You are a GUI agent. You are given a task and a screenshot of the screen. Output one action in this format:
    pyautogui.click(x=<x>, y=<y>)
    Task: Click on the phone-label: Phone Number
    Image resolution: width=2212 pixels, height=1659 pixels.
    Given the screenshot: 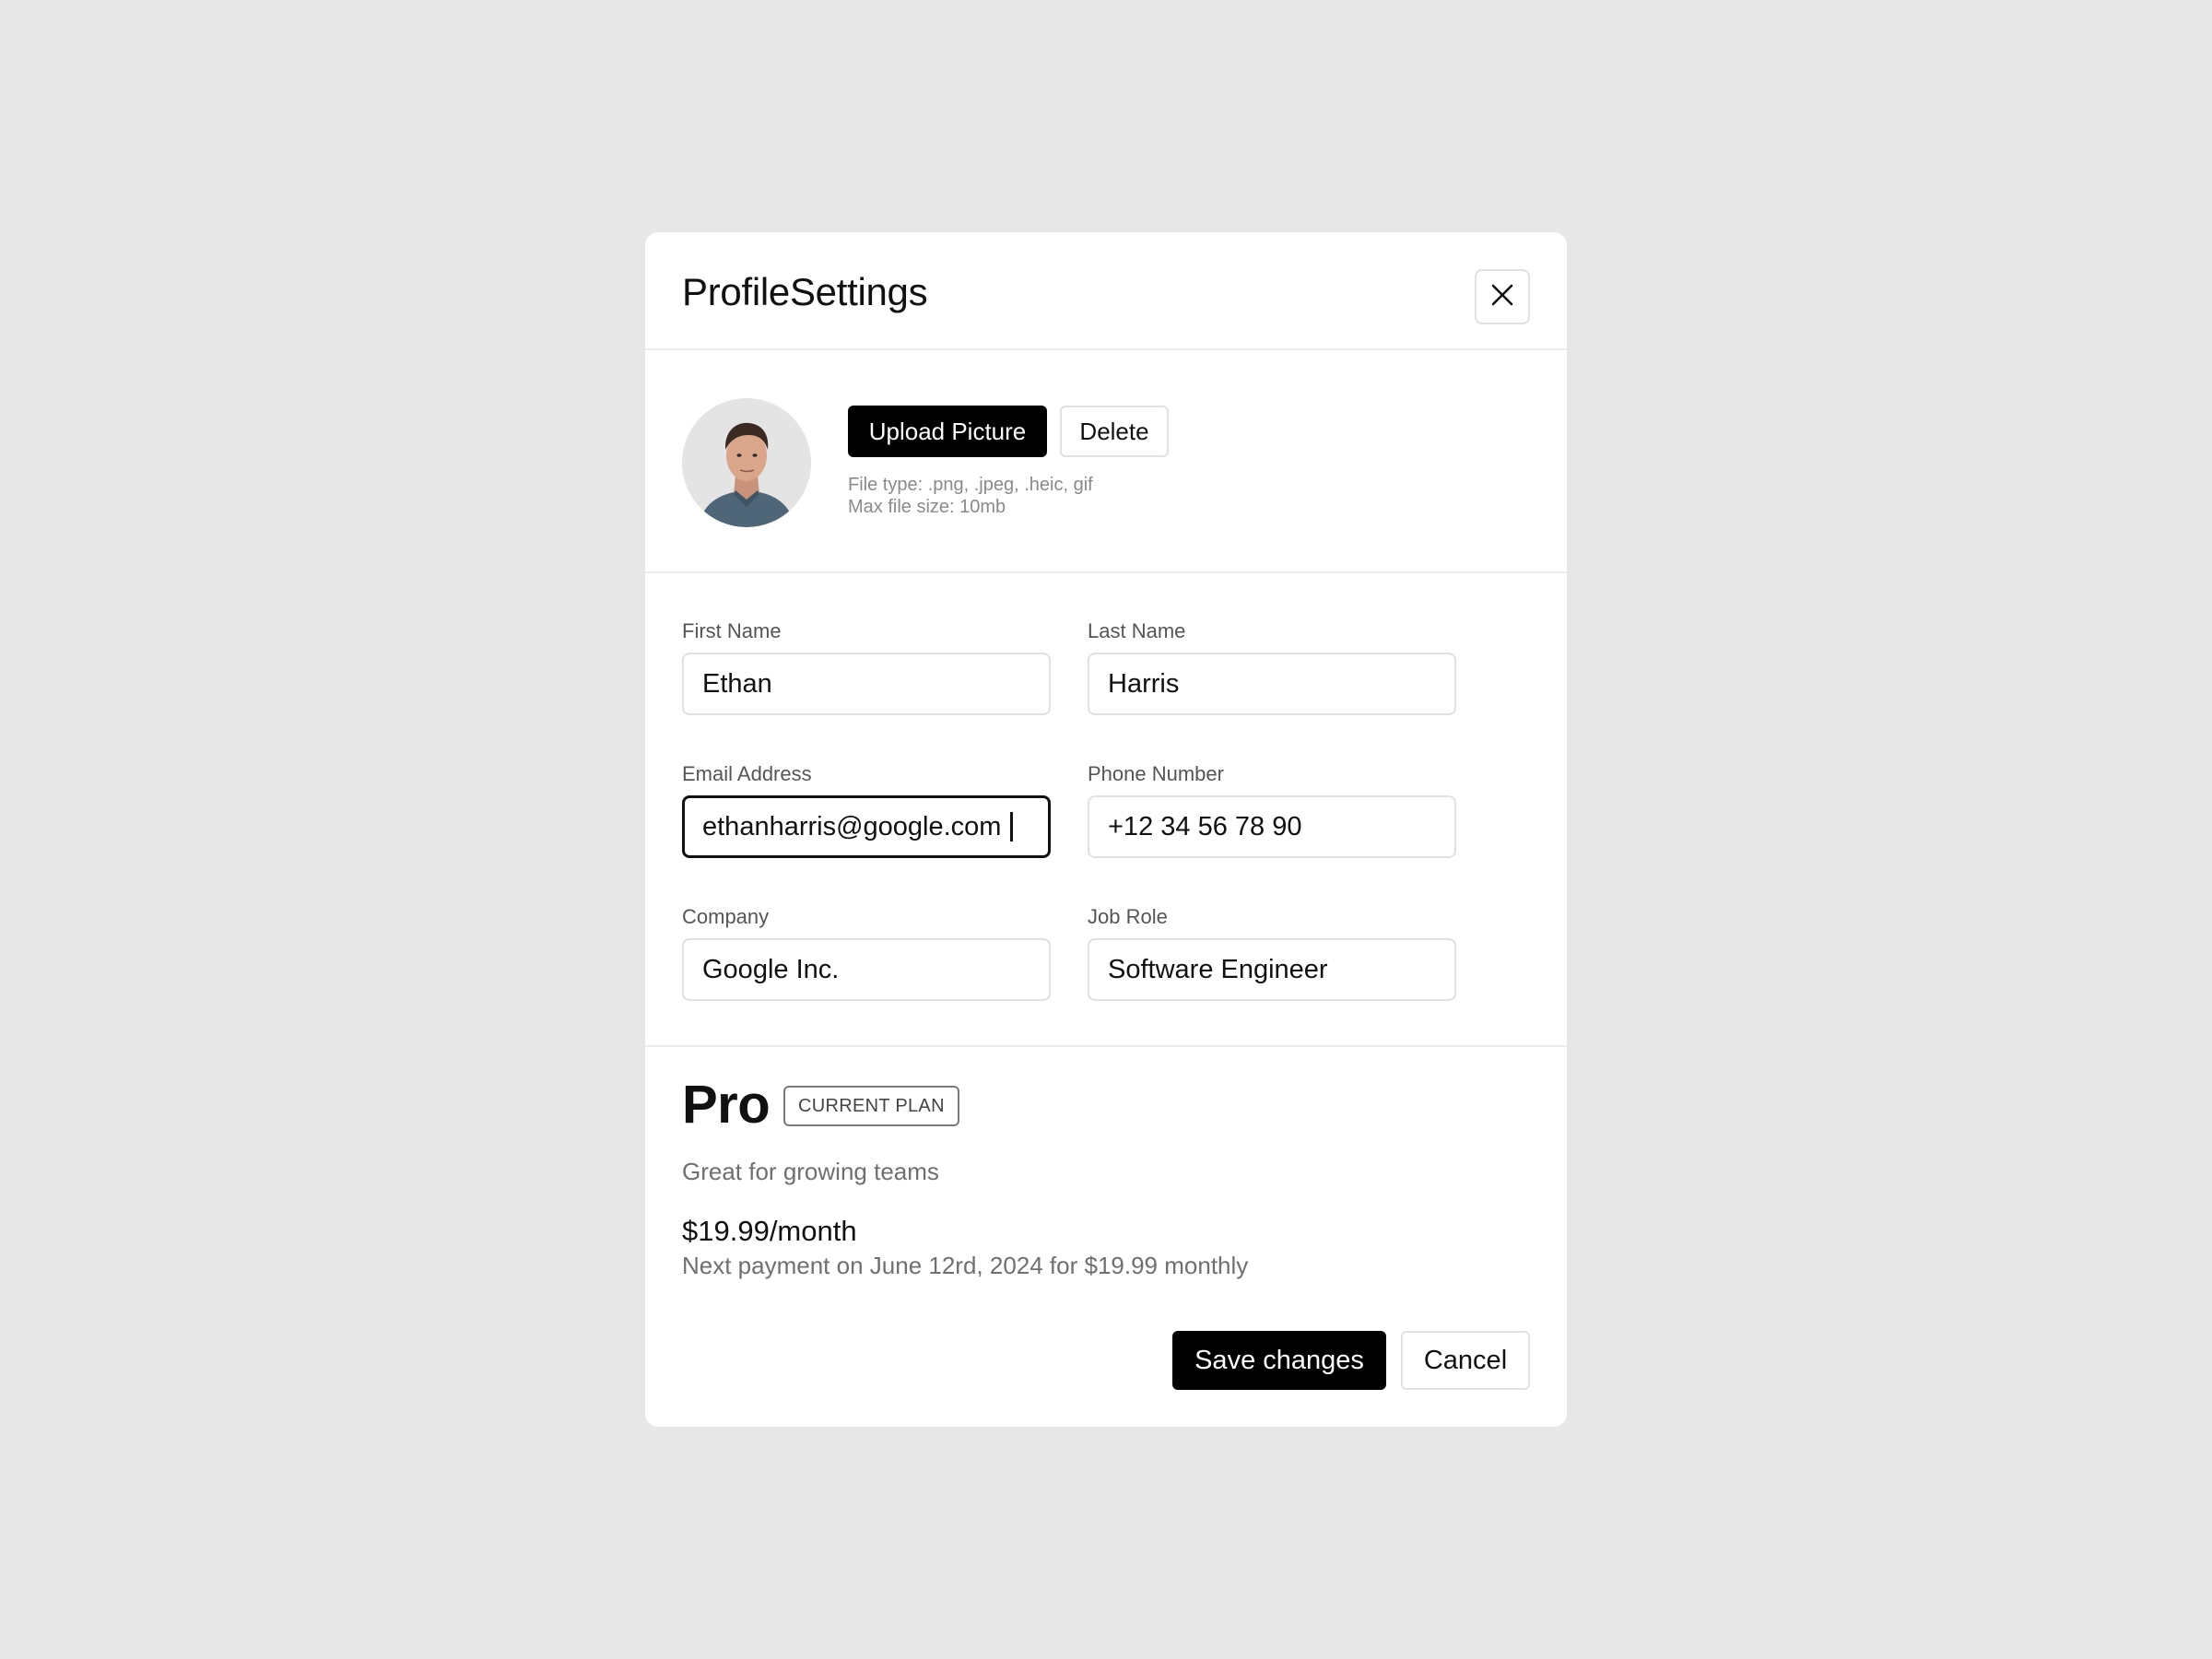 What is the action you would take?
    pyautogui.click(x=1156, y=773)
    